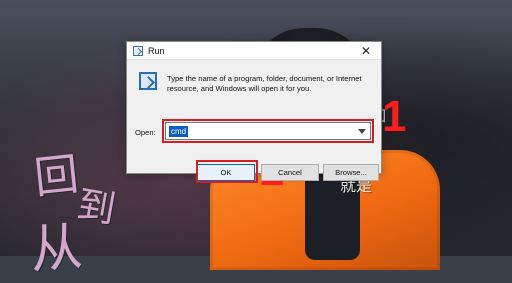 The width and height of the screenshot is (512, 283). What do you see at coordinates (290, 172) in the screenshot?
I see `cancel-button: Cancel` at bounding box center [290, 172].